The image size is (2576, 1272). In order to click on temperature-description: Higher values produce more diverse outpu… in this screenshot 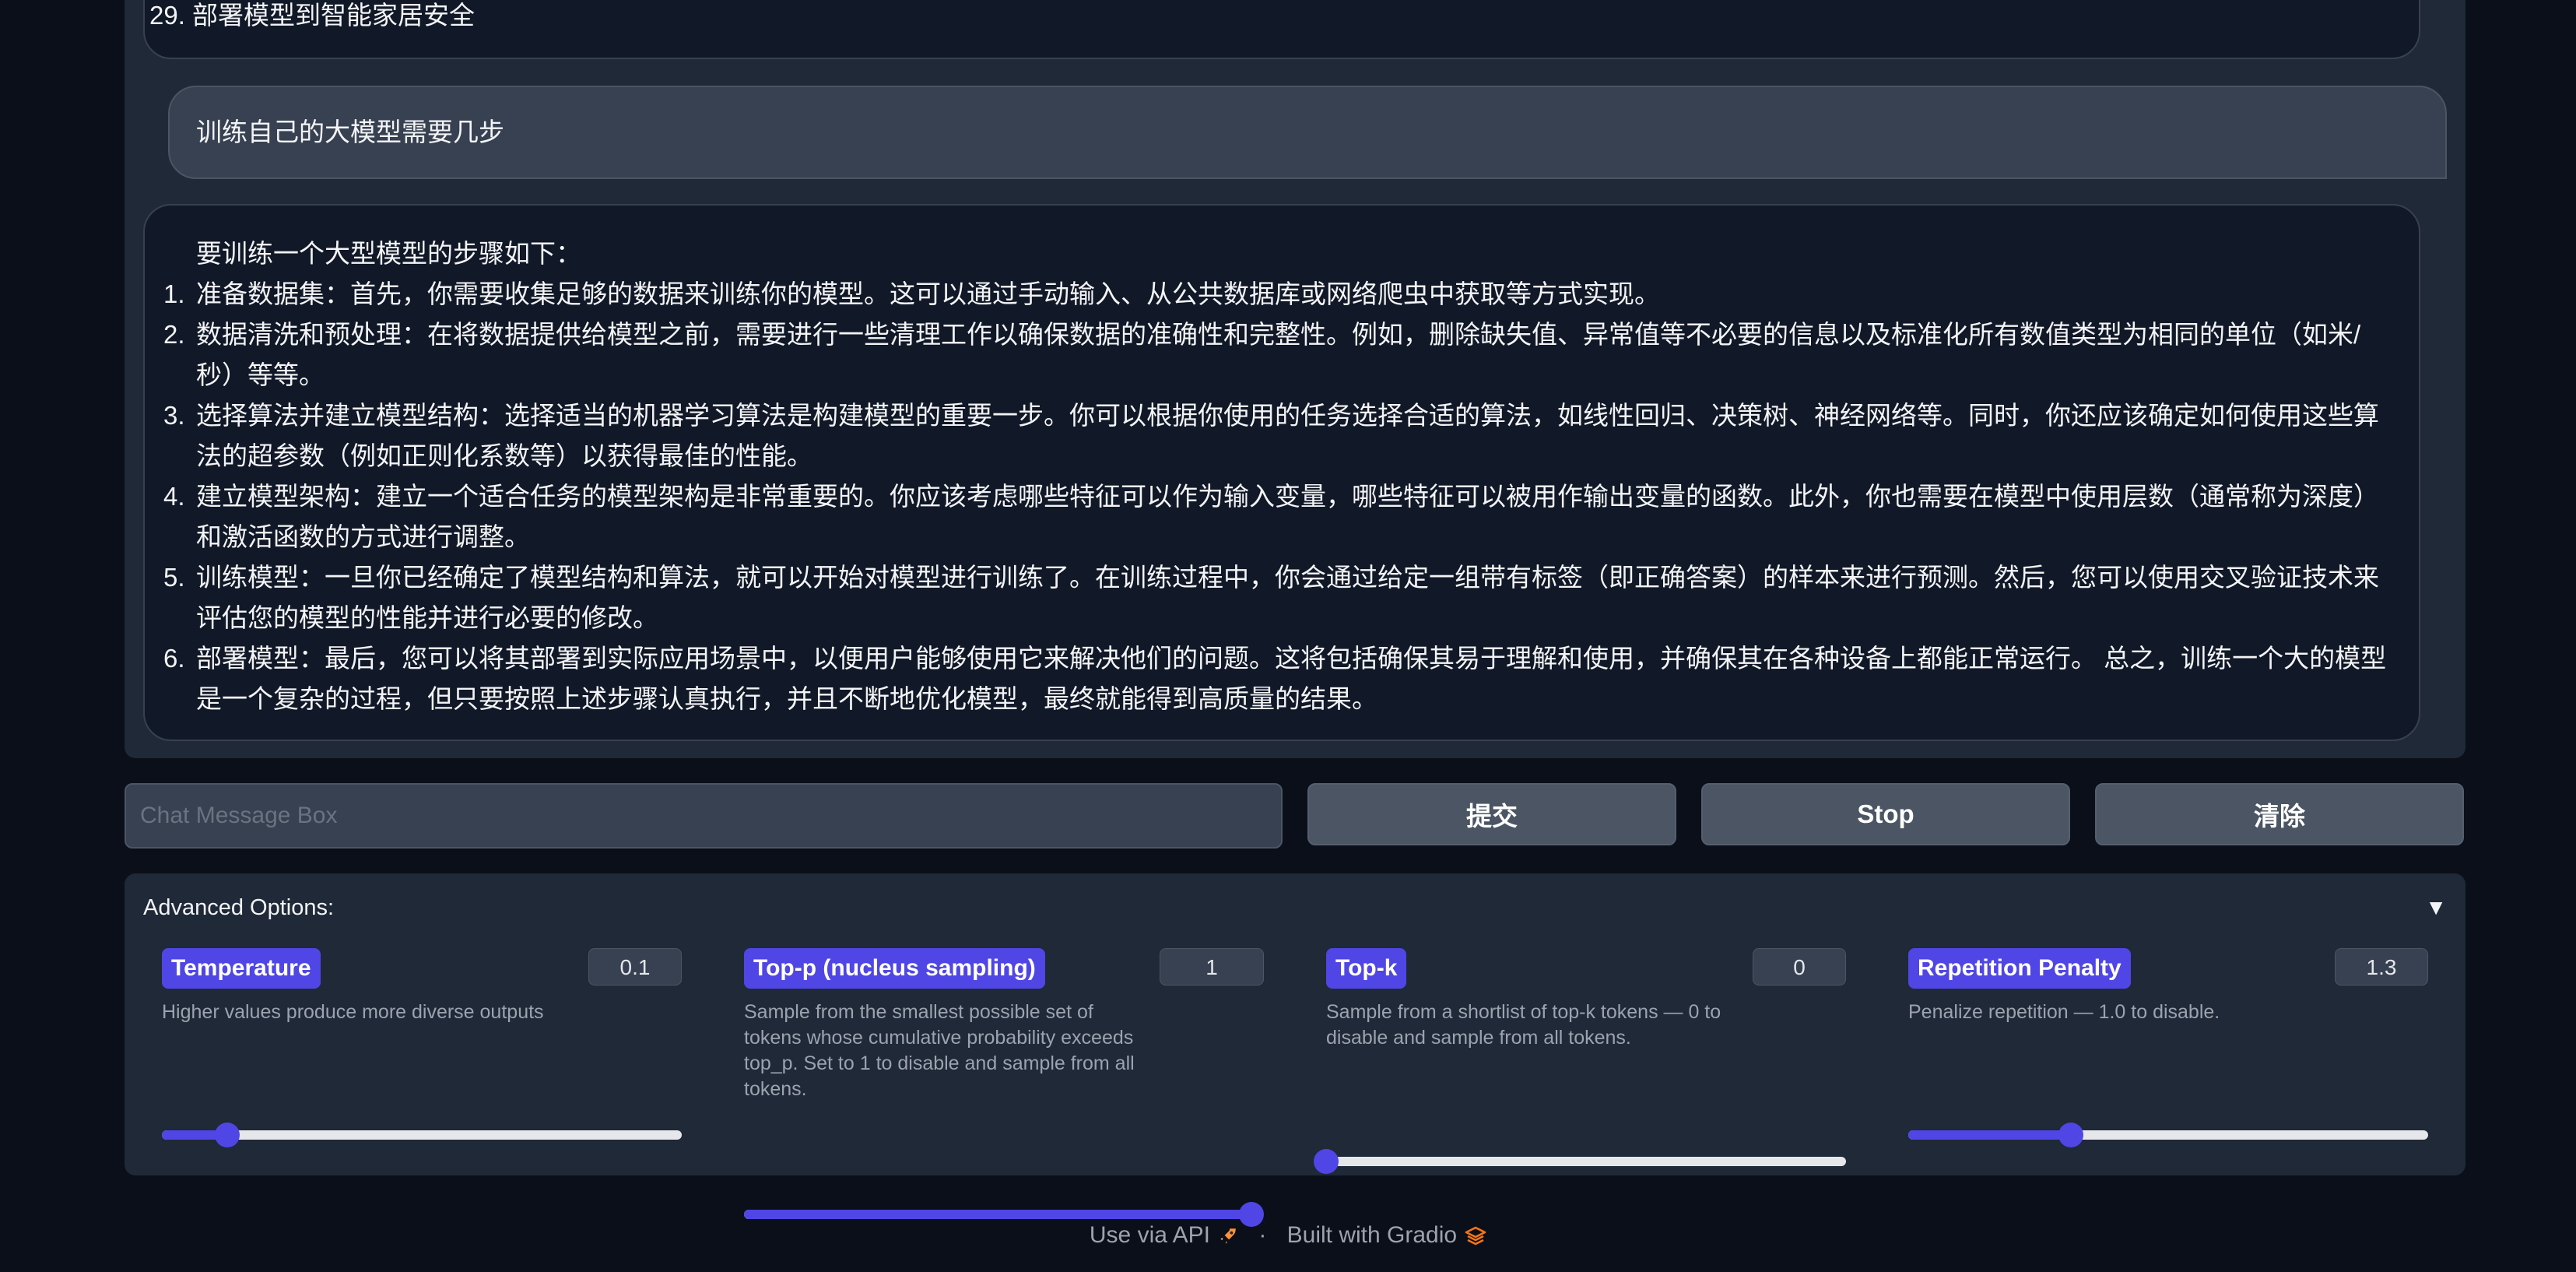, I will do `click(353, 1012)`.